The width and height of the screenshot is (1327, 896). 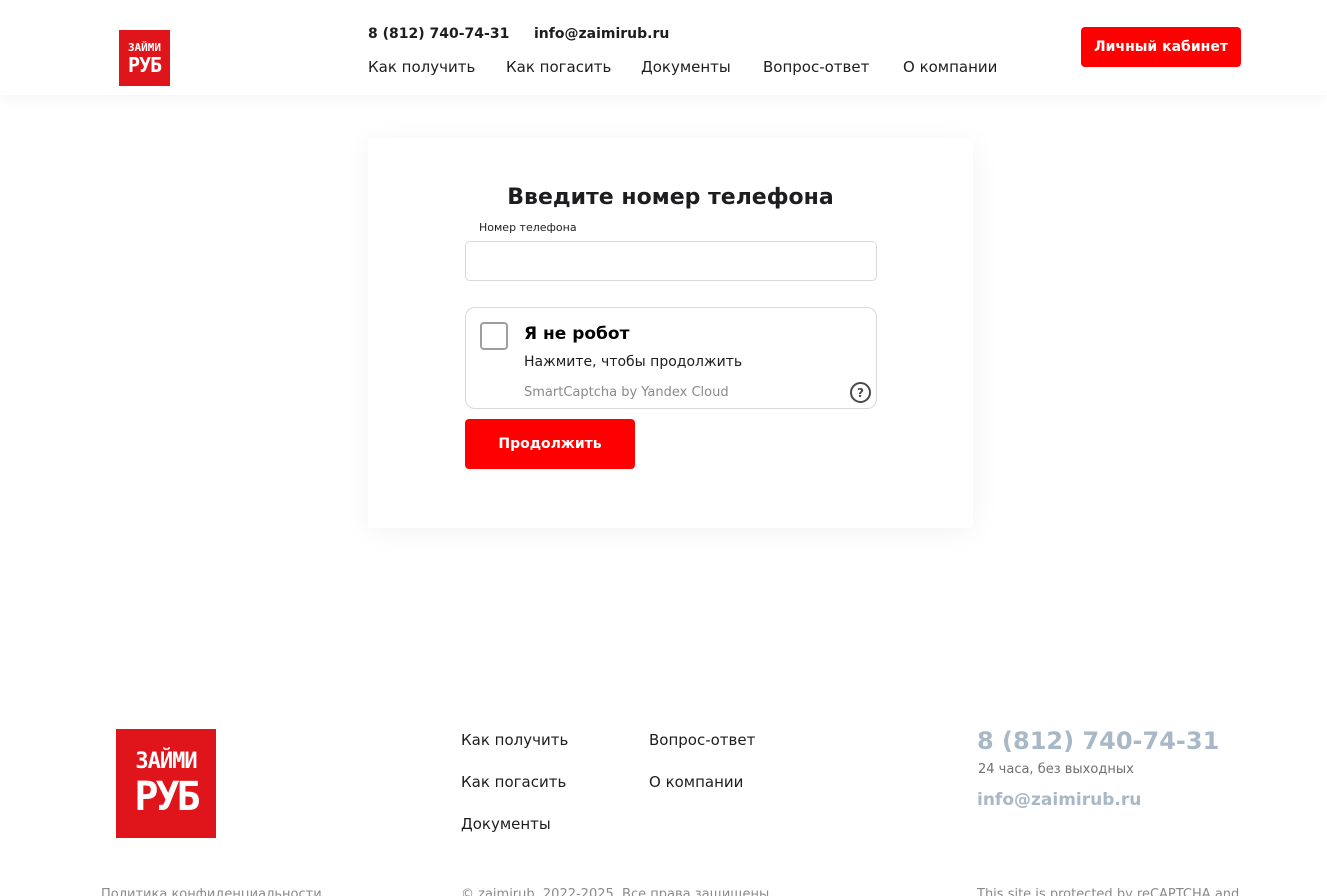 What do you see at coordinates (1059, 800) in the screenshot?
I see `footer-email-link: info@zaimirub.ru` at bounding box center [1059, 800].